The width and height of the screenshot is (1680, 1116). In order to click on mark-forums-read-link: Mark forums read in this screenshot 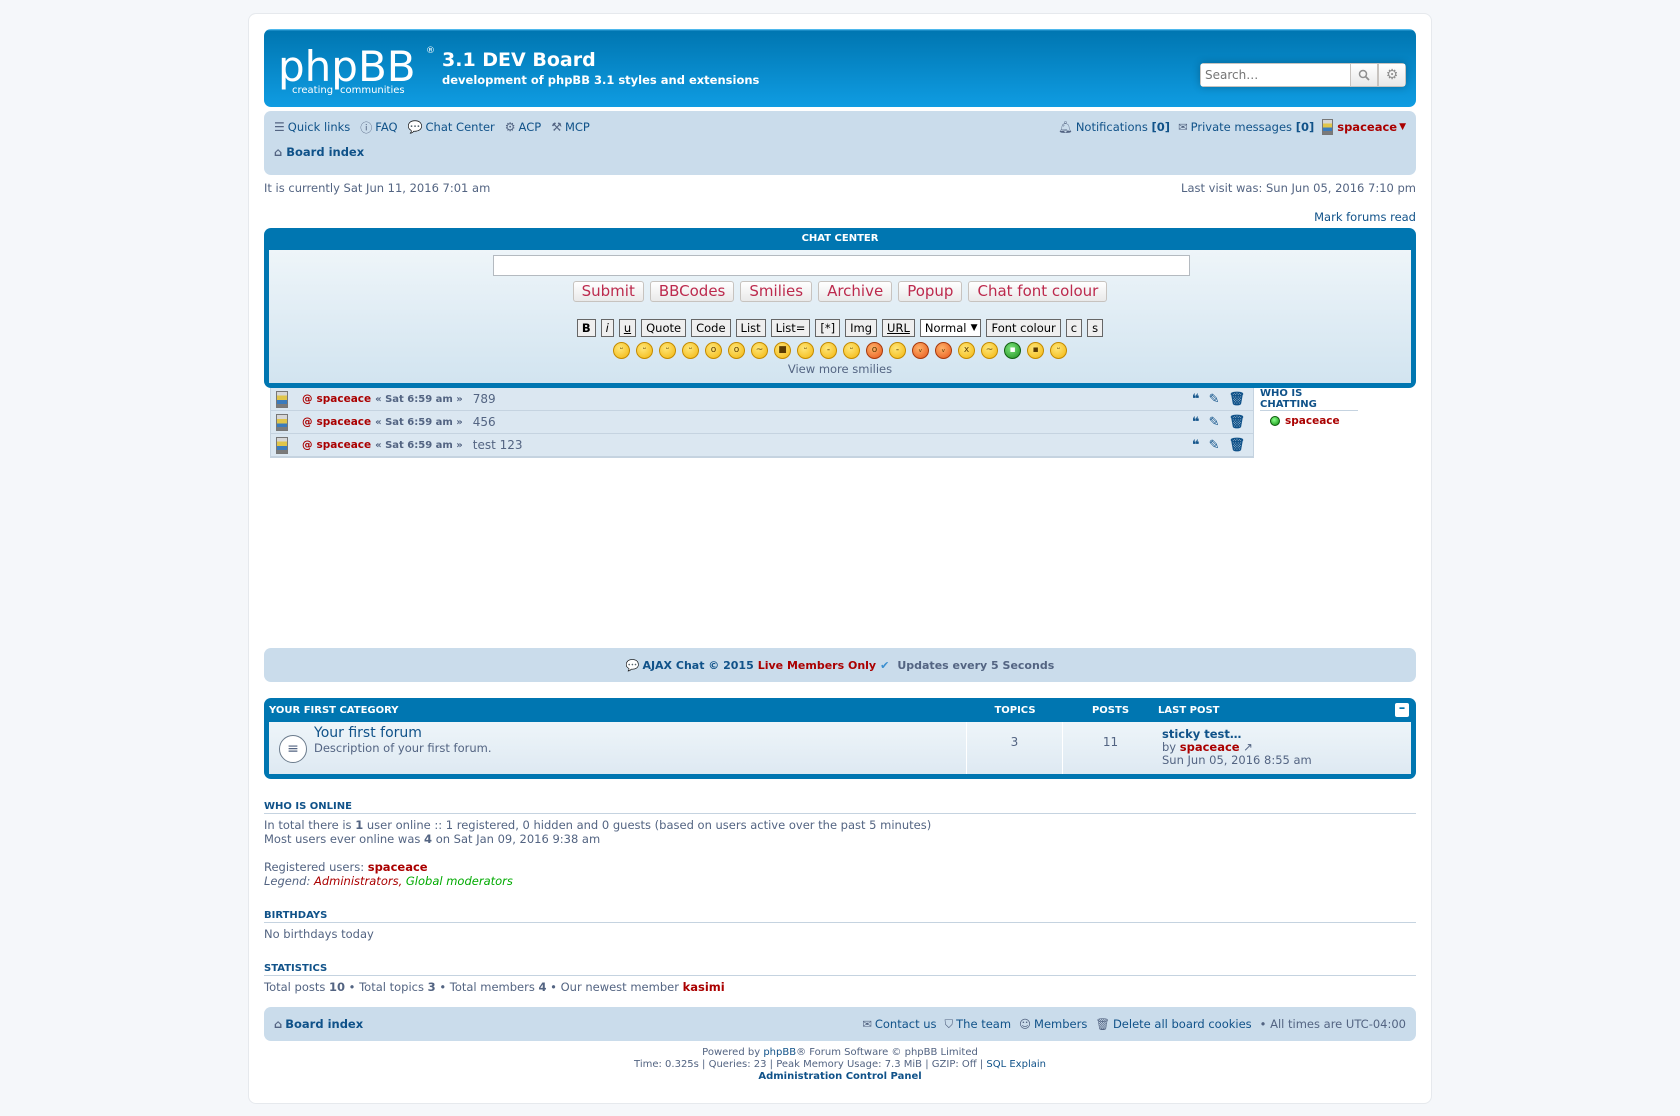, I will do `click(1365, 217)`.